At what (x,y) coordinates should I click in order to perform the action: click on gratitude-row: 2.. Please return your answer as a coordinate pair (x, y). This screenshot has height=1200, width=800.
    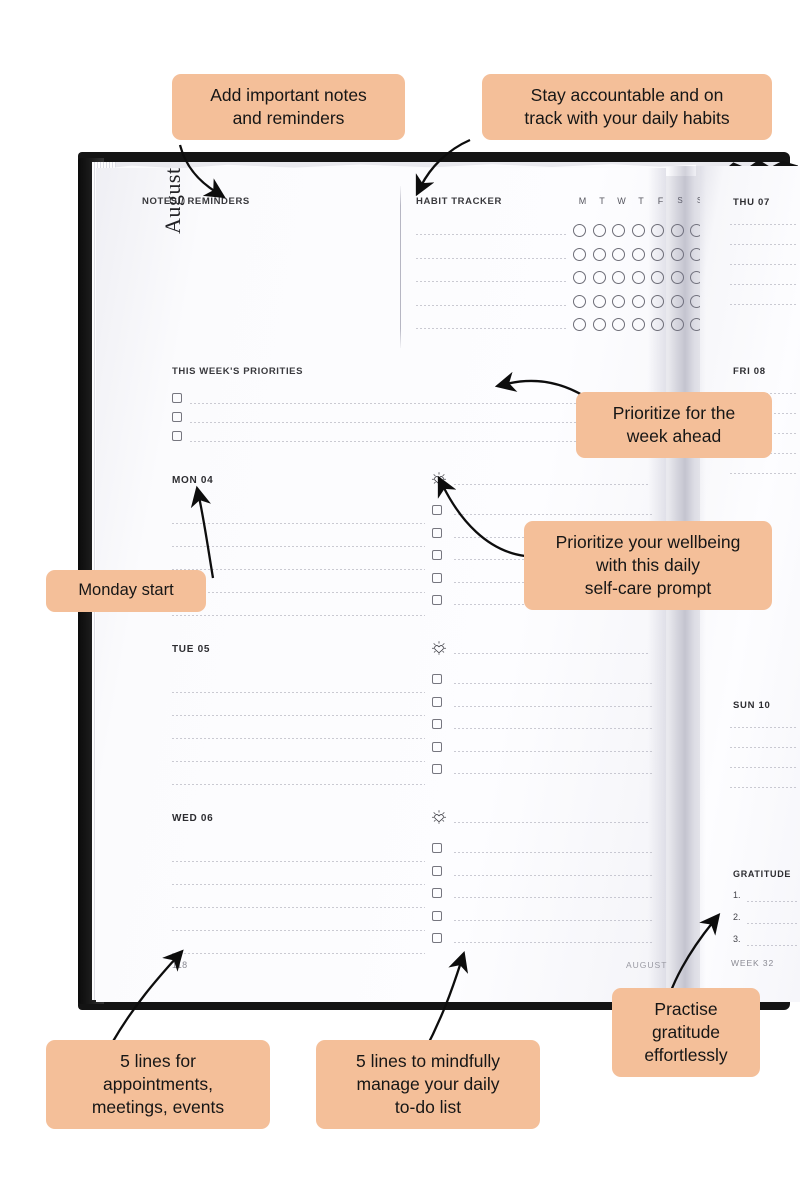
    Looking at the image, I should click on (766, 923).